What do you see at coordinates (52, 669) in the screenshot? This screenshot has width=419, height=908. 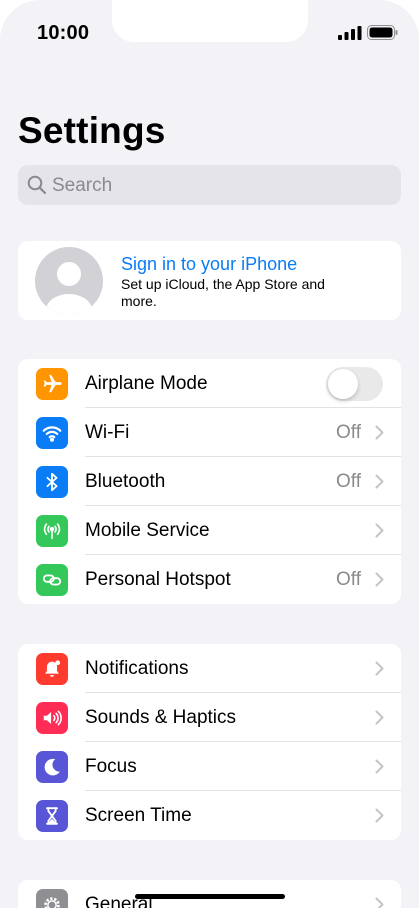 I see `bell-icon` at bounding box center [52, 669].